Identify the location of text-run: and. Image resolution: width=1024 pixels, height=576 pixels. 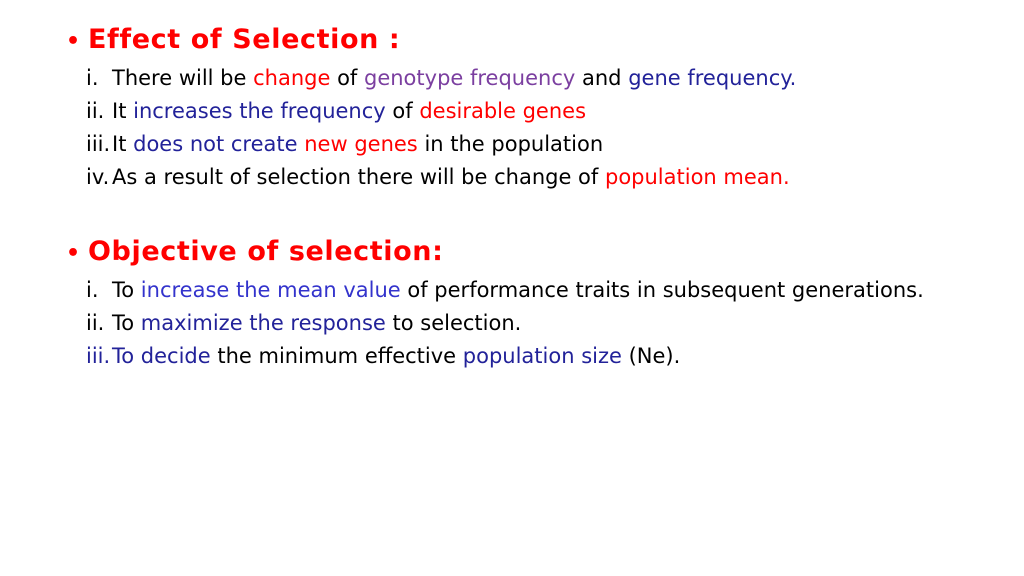
(602, 78).